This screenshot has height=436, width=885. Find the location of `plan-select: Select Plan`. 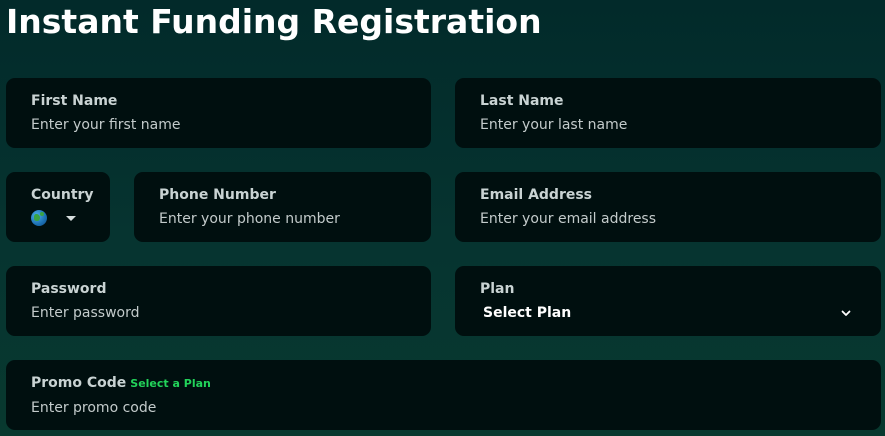

plan-select: Select Plan is located at coordinates (669, 313).